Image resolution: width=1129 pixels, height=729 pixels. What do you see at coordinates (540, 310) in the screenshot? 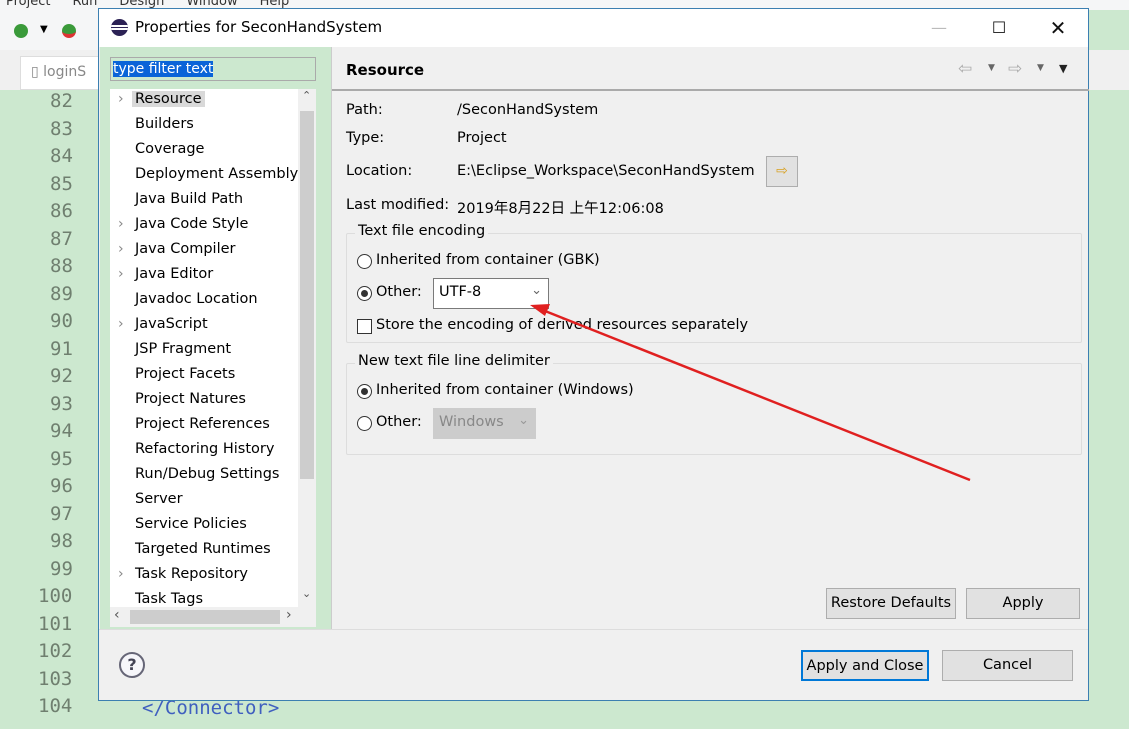
I see `arrow-head` at bounding box center [540, 310].